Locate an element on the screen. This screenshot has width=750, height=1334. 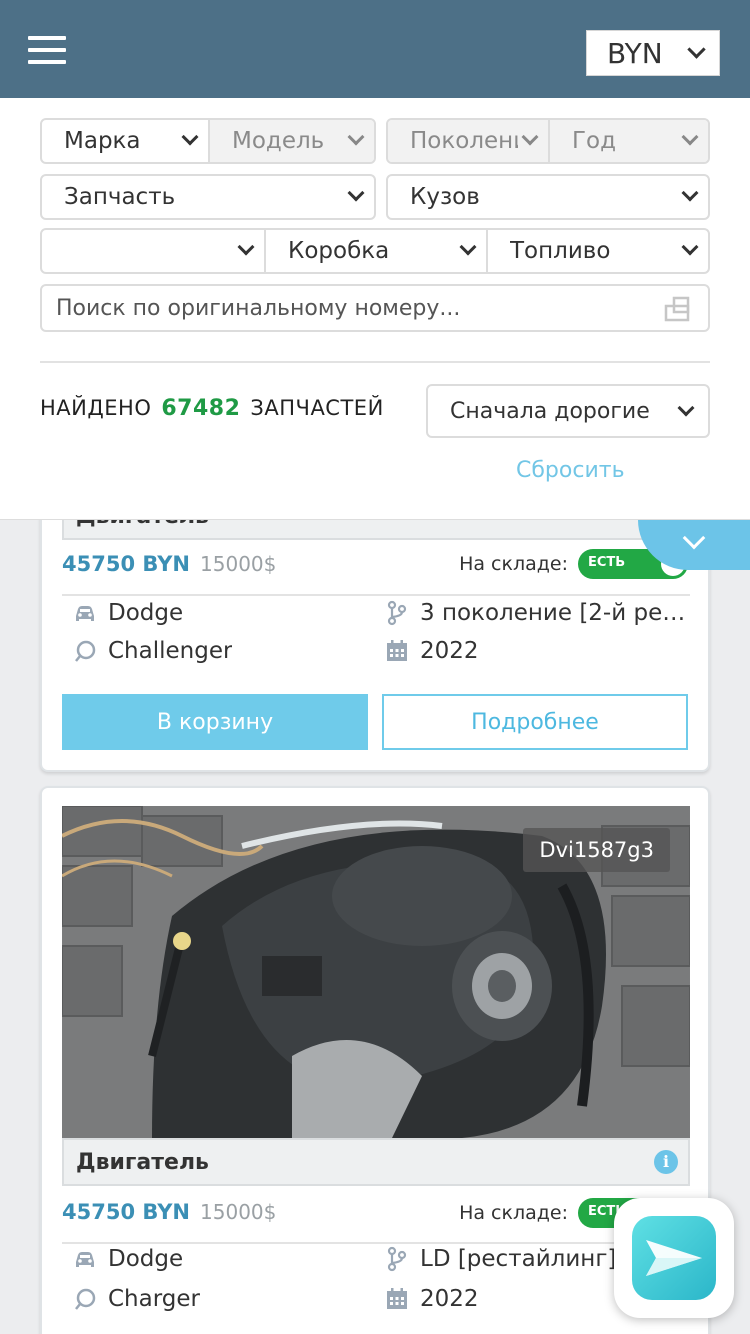
menu-icon is located at coordinates (47, 50).